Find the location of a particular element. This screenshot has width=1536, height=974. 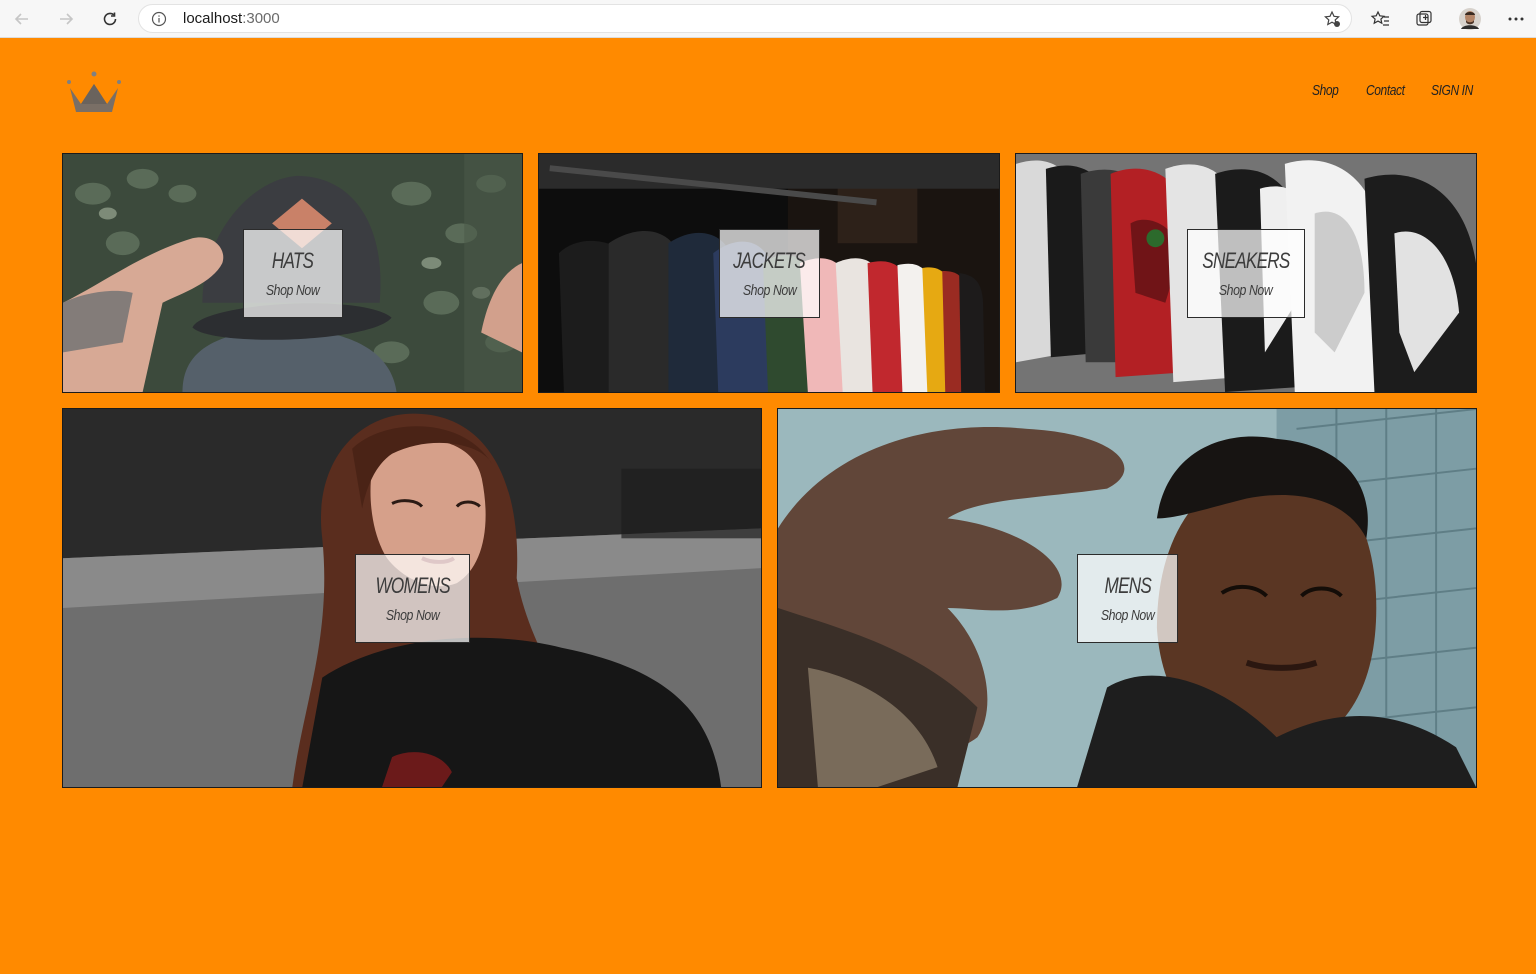

url-text: localhost:3000 is located at coordinates (231, 18).